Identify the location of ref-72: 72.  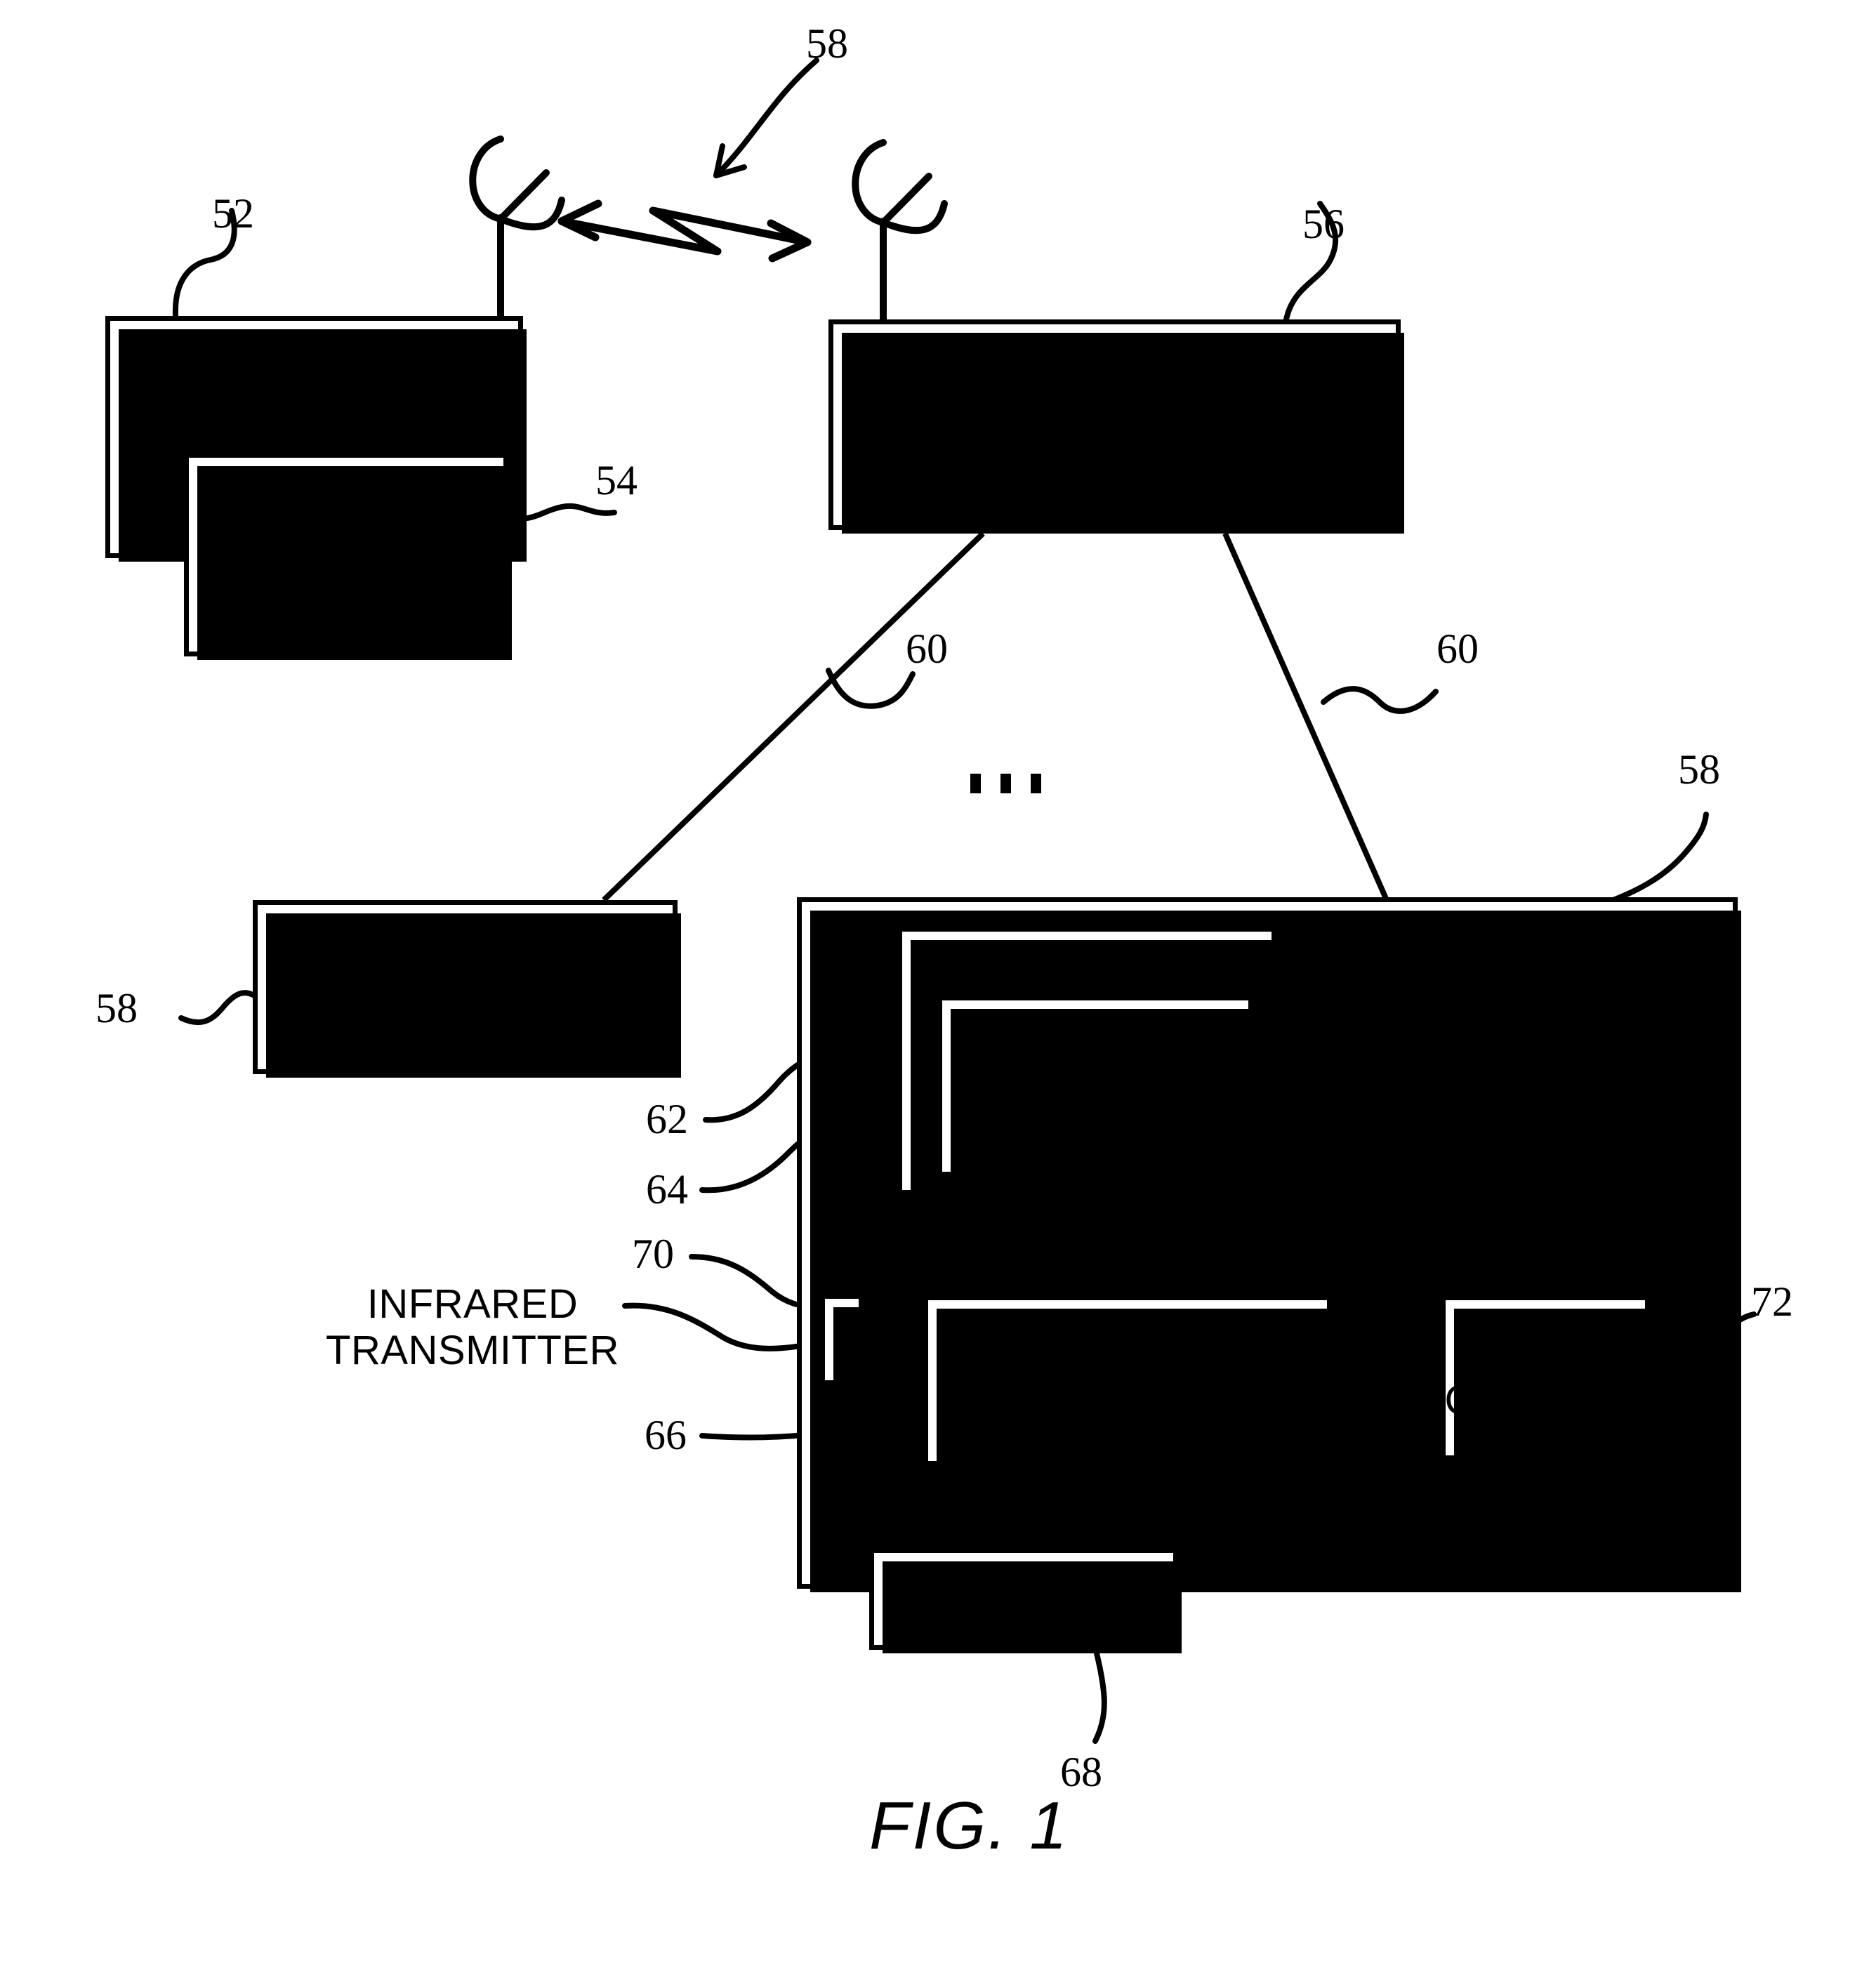
(1772, 1301).